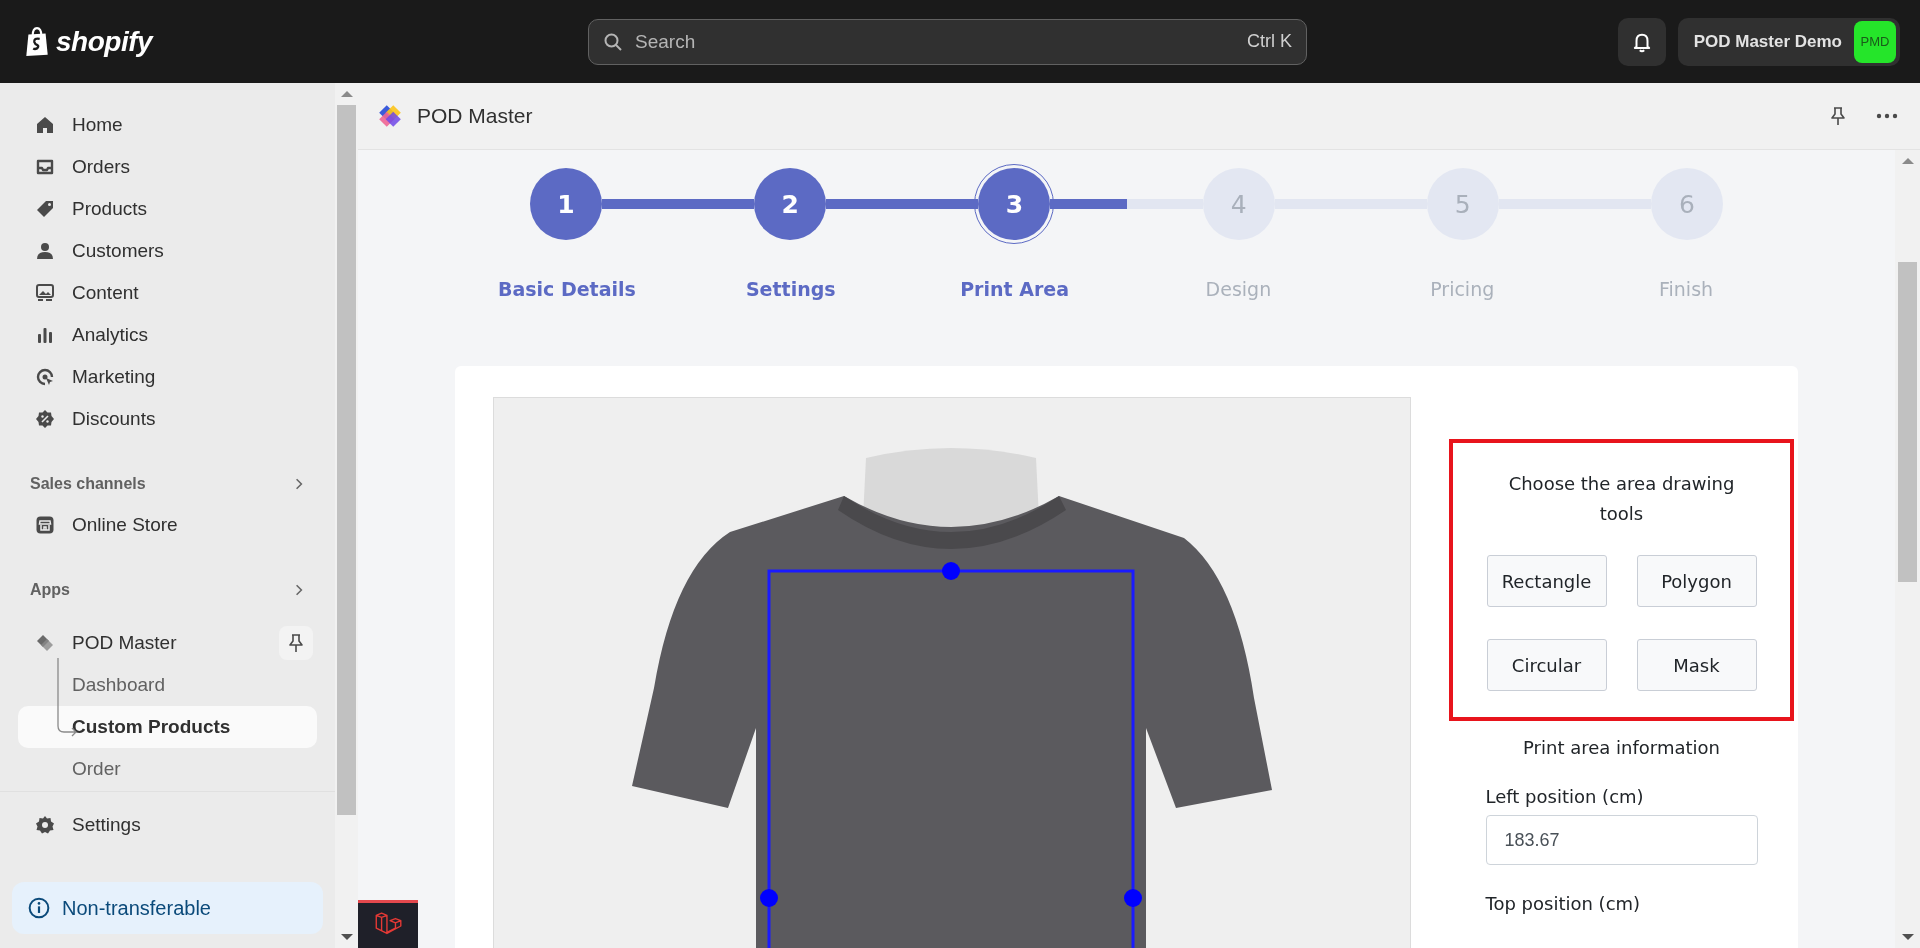 The image size is (1920, 948). I want to click on info-icon, so click(39, 908).